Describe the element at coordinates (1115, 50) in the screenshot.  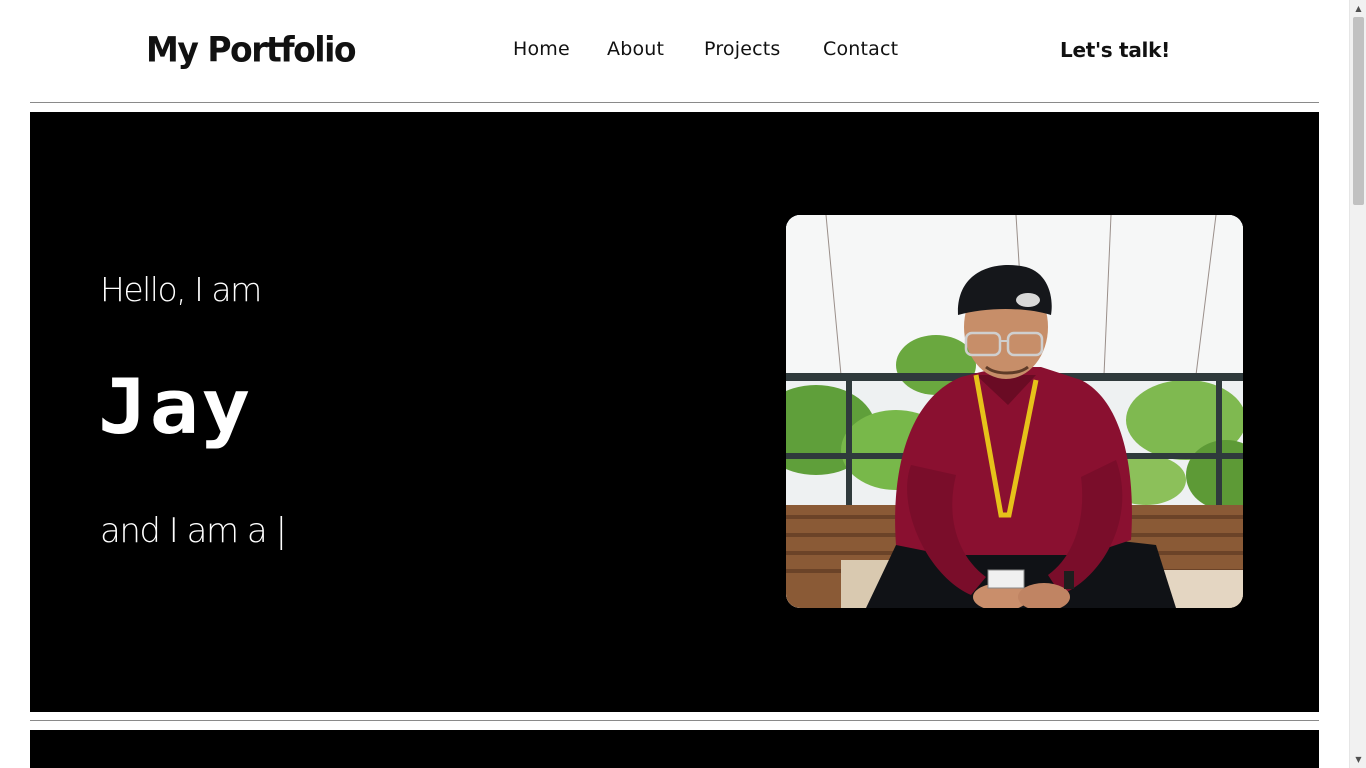
I see `lets-talk-button: Let's talk!` at that location.